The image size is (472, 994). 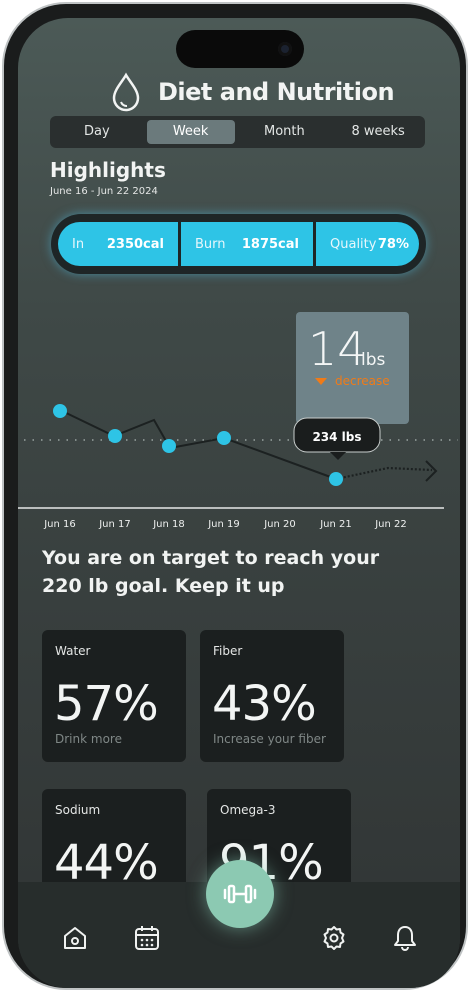 What do you see at coordinates (353, 244) in the screenshot?
I see `stat-quality-label: Quality` at bounding box center [353, 244].